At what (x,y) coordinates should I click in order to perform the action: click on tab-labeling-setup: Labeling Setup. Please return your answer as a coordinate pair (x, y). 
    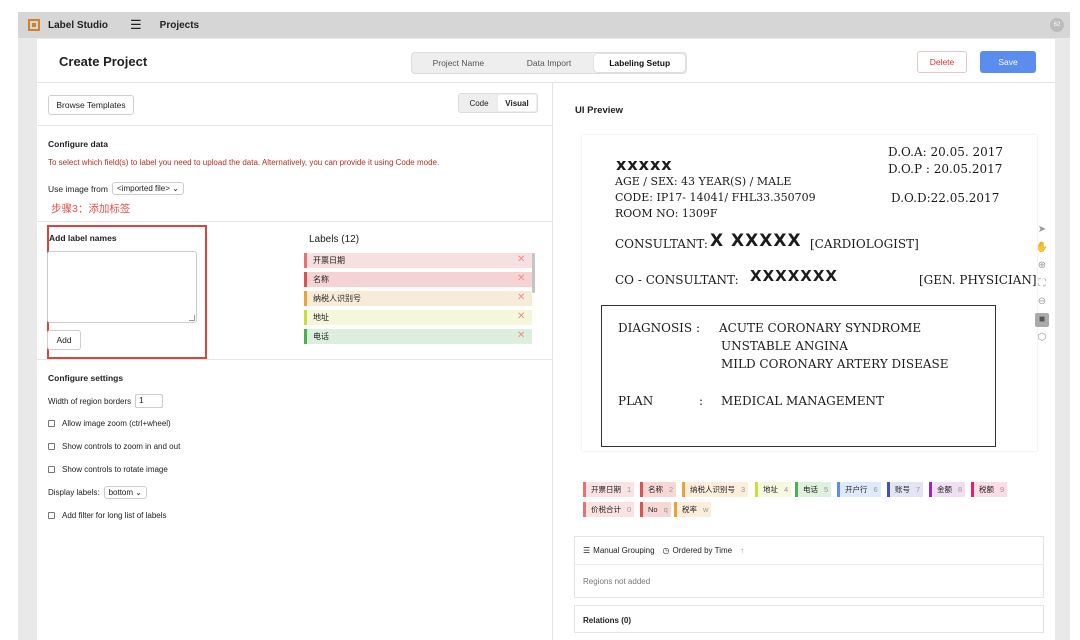
    Looking at the image, I should click on (640, 63).